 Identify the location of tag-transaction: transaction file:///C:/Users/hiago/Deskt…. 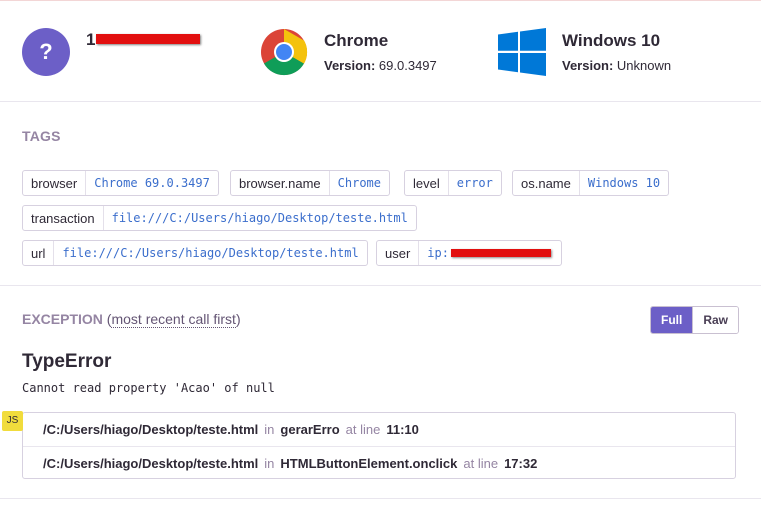
(219, 218).